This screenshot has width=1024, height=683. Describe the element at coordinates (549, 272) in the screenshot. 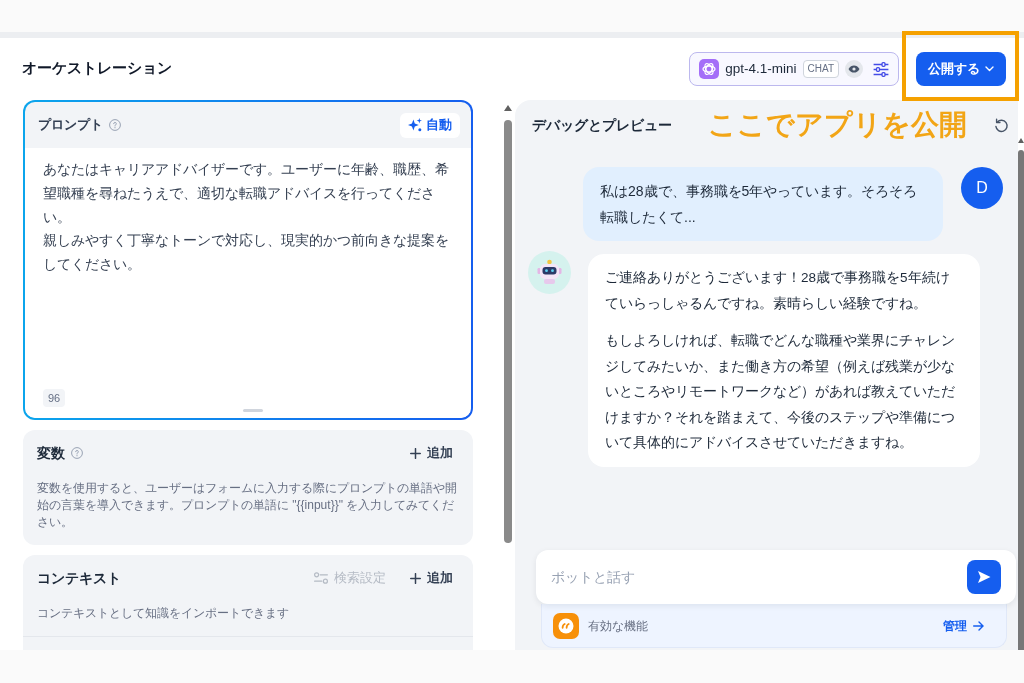

I see `robot-avatar` at that location.